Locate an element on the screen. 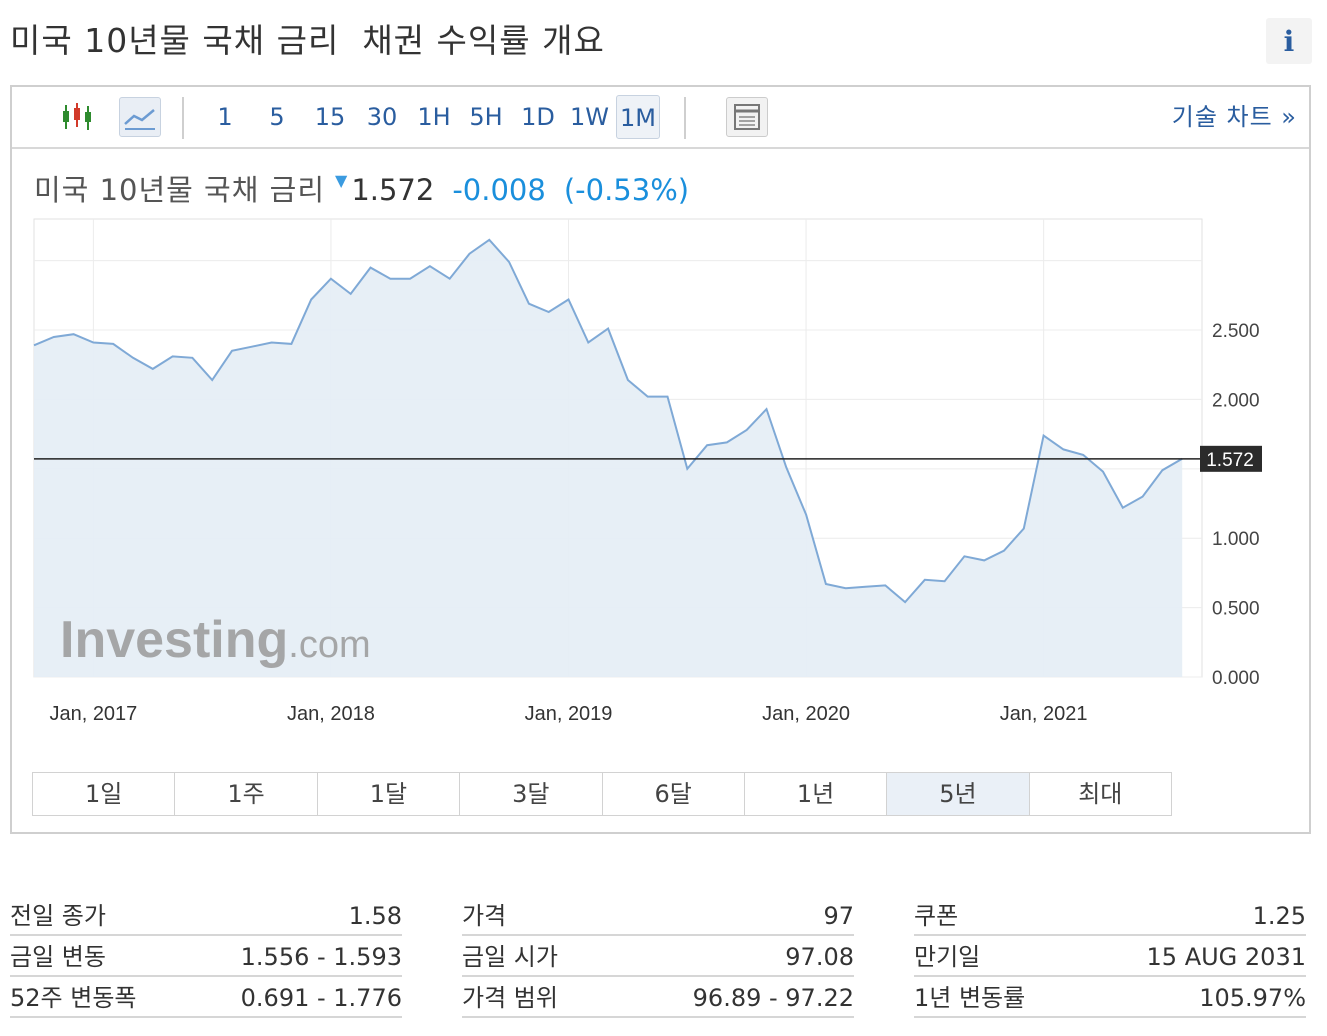  stat-value: 15 AUG 2031 is located at coordinates (1226, 957).